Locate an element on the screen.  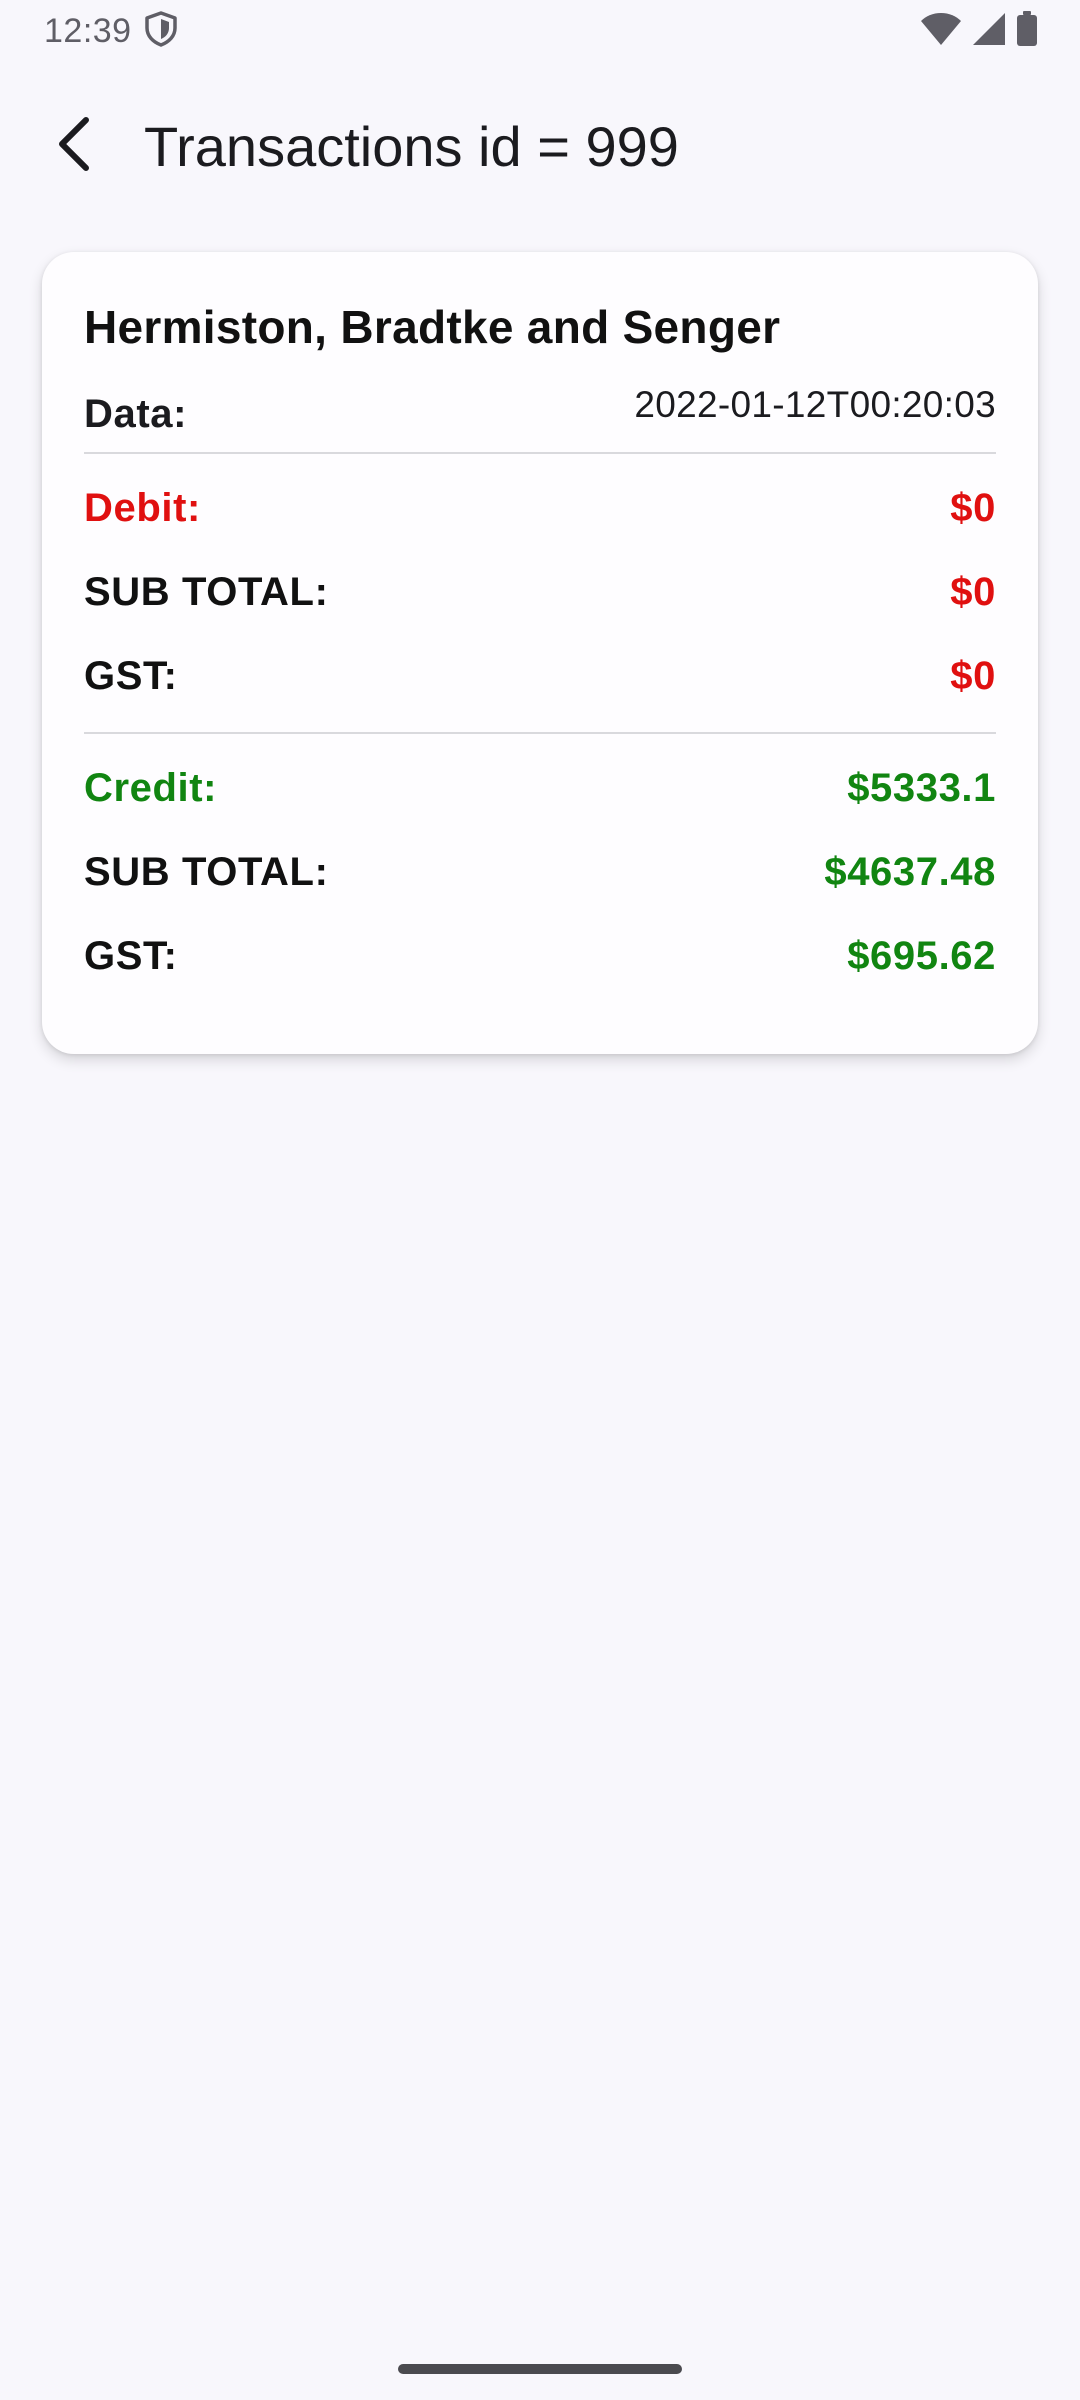
arrow-back-icon is located at coordinates (74, 146).